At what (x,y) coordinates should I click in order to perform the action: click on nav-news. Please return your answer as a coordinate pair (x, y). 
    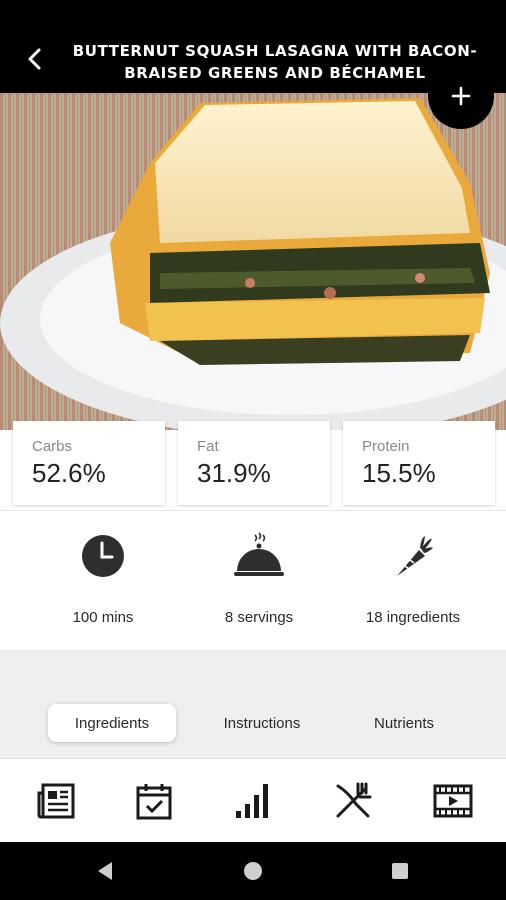
    Looking at the image, I should click on (56, 801).